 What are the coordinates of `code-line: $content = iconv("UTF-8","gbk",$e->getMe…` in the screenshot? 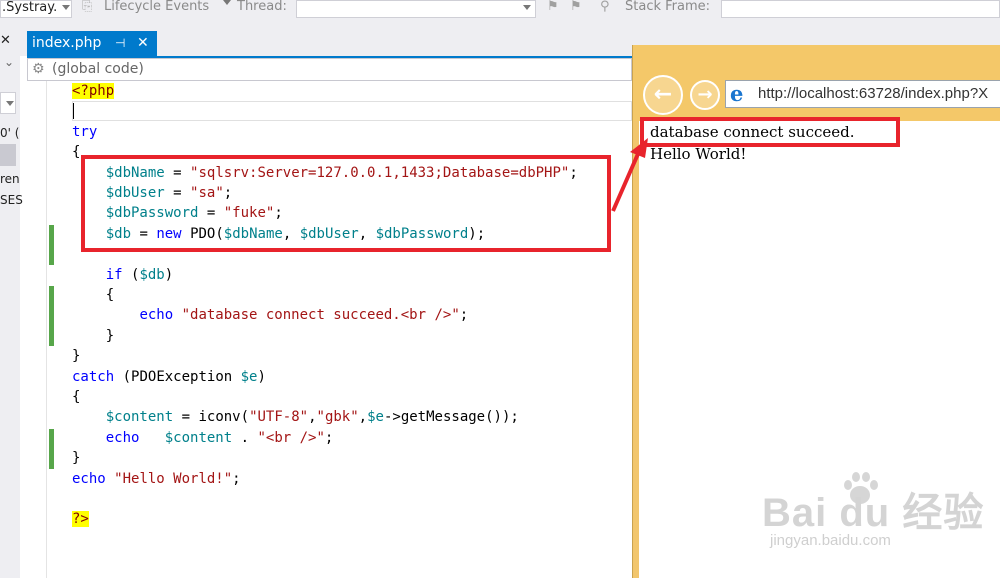 It's located at (312, 417).